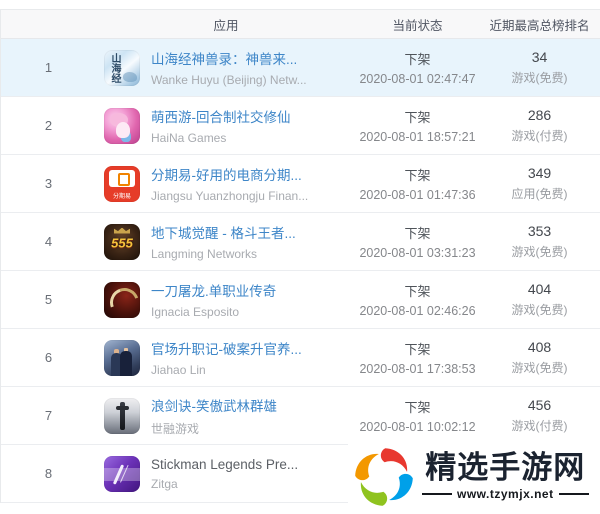  I want to click on status-cell: 下架 2020-08-01 01:47:36, so click(417, 183).